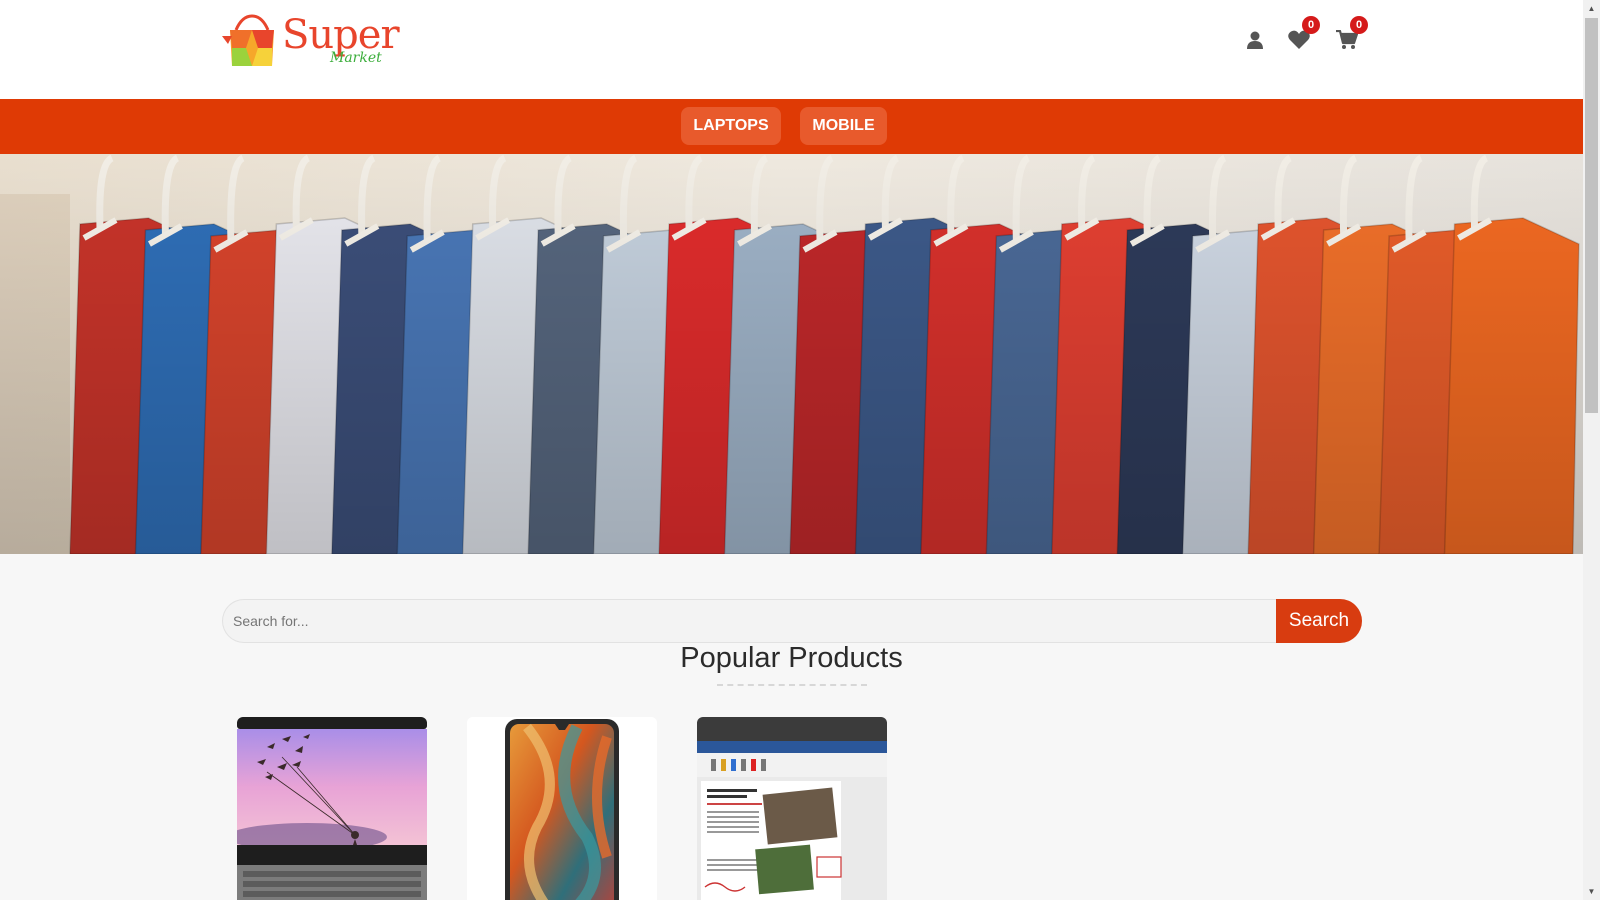 The height and width of the screenshot is (900, 1600). Describe the element at coordinates (1591, 450) in the screenshot. I see `page-scrollbar: ▲ ▼` at that location.